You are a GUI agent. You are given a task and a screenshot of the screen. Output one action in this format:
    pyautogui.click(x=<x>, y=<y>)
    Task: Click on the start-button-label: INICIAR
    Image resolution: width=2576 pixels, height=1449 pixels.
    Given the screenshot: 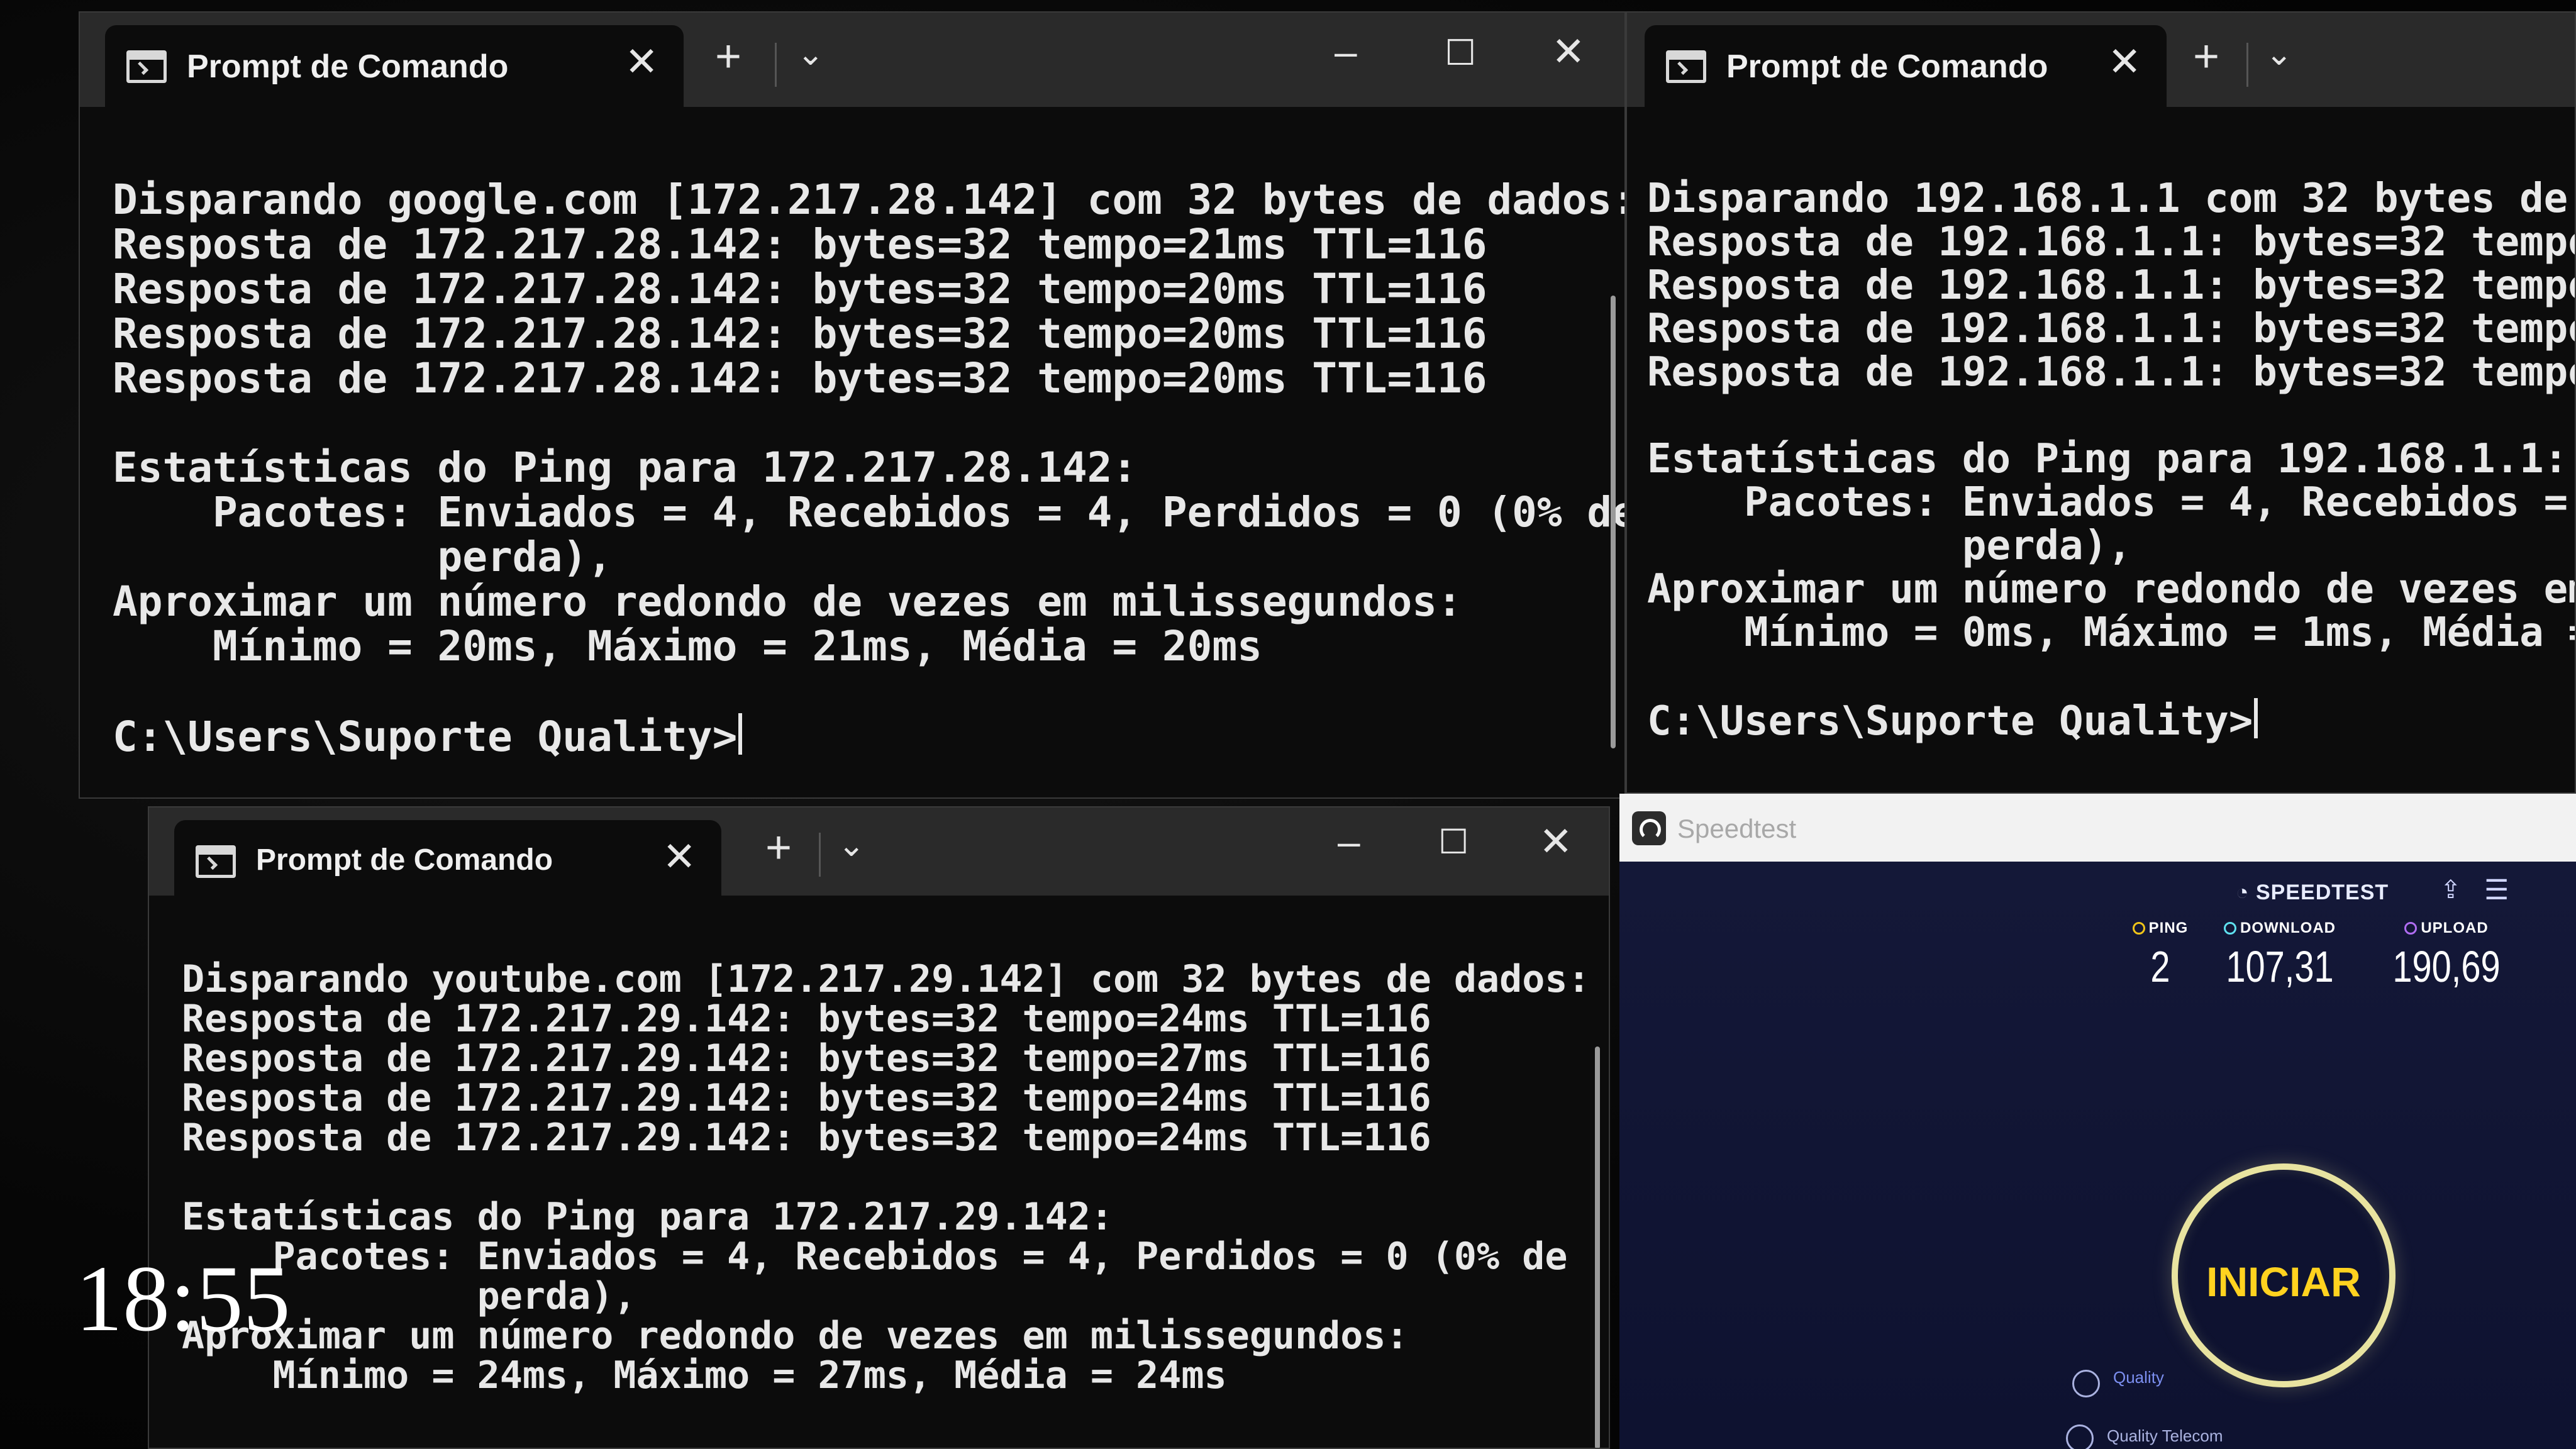 What is the action you would take?
    pyautogui.click(x=2283, y=1281)
    